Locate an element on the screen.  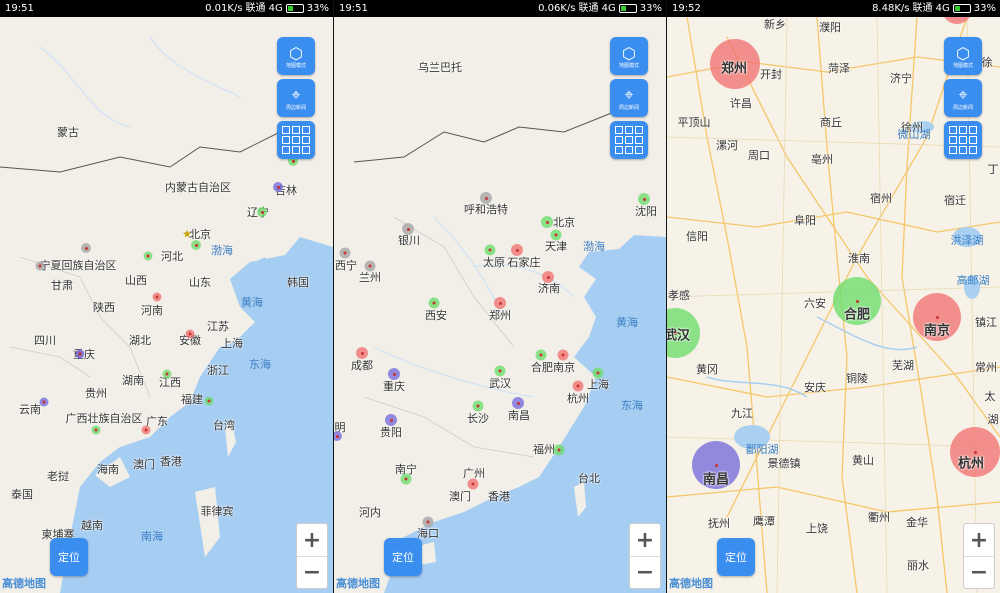
map-label: 濮阳 is located at coordinates (830, 27).